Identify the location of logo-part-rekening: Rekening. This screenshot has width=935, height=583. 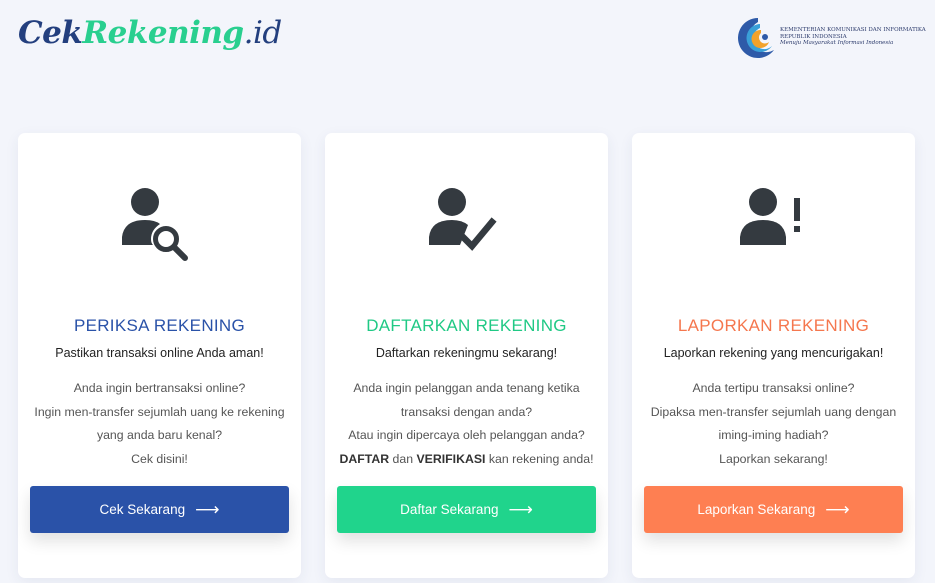
(163, 33).